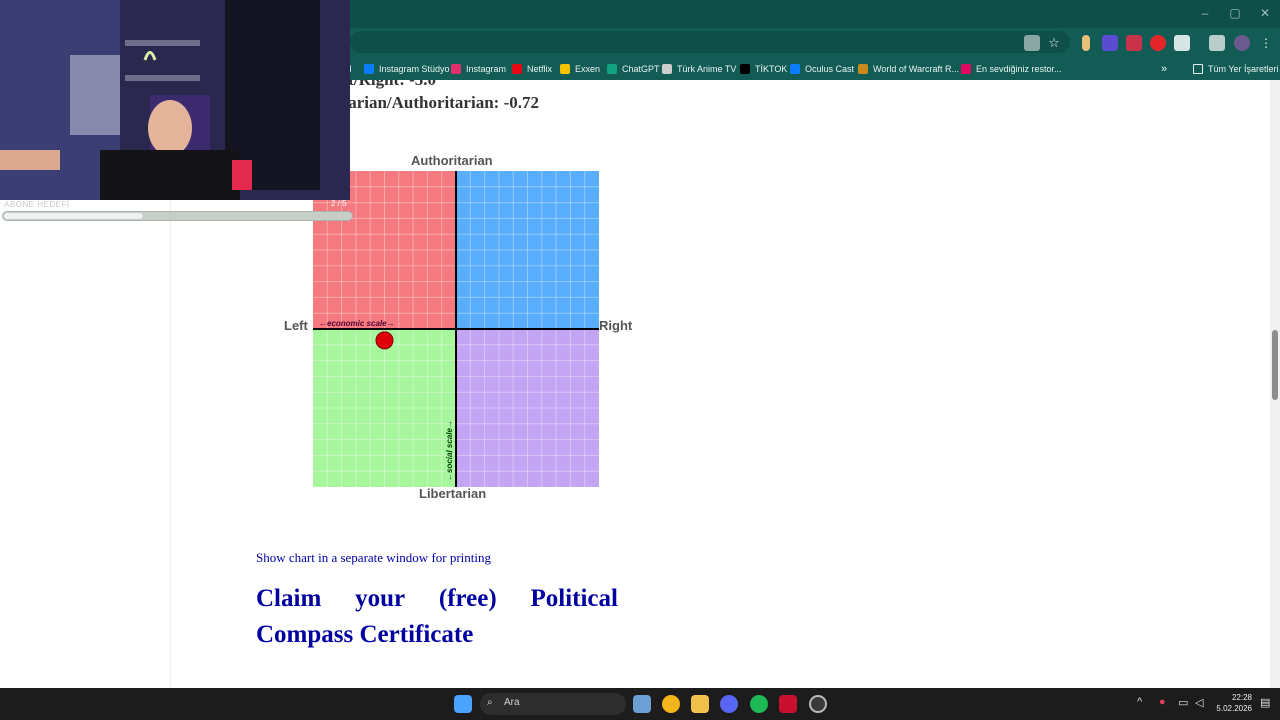 This screenshot has width=1280, height=720. I want to click on bookmark-item: Netflix, so click(532, 69).